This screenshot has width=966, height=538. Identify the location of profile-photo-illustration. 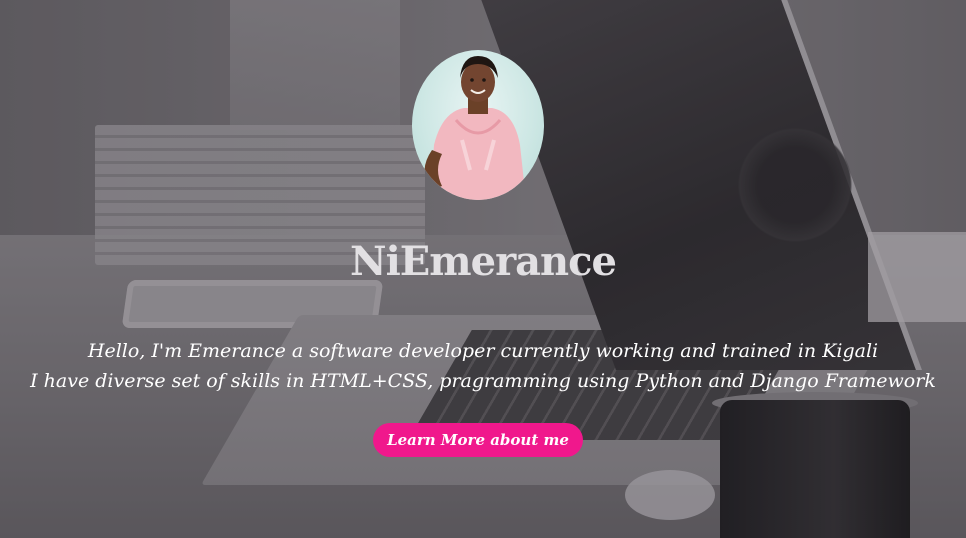
(475, 128).